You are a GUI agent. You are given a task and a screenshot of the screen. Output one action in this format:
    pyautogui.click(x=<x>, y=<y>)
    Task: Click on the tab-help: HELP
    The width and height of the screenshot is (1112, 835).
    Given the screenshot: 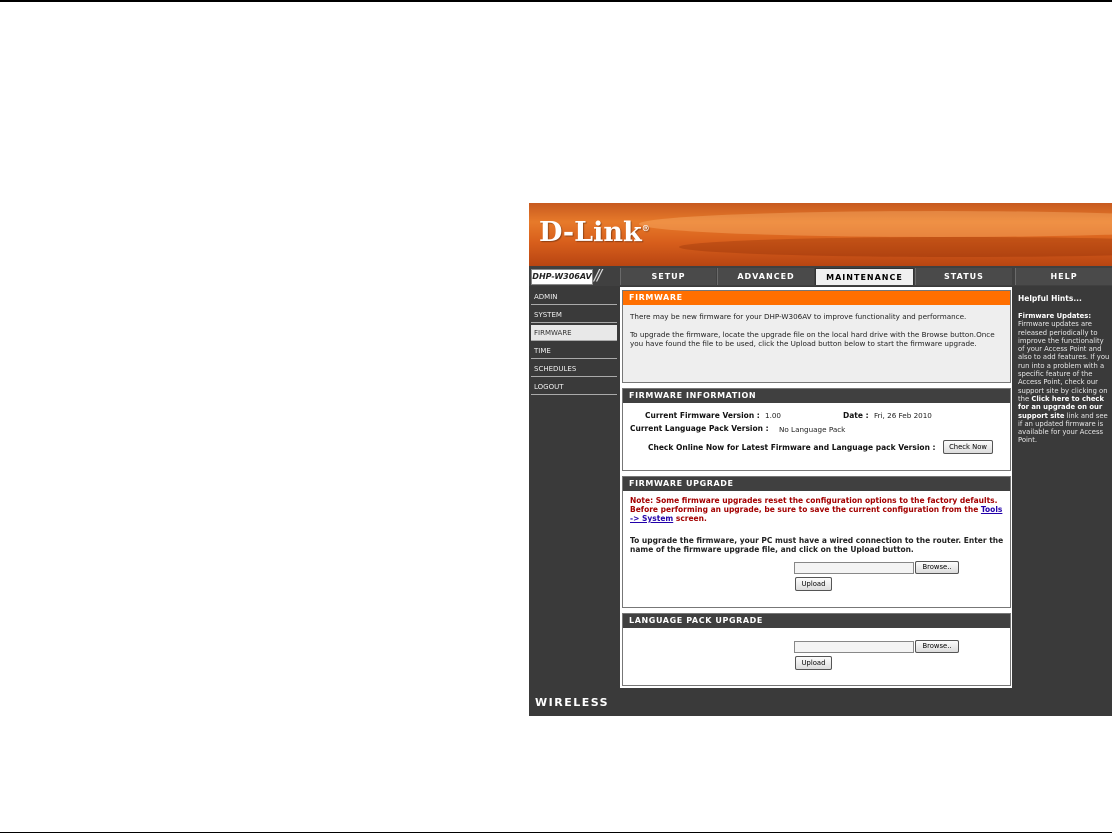 What is the action you would take?
    pyautogui.click(x=1063, y=276)
    